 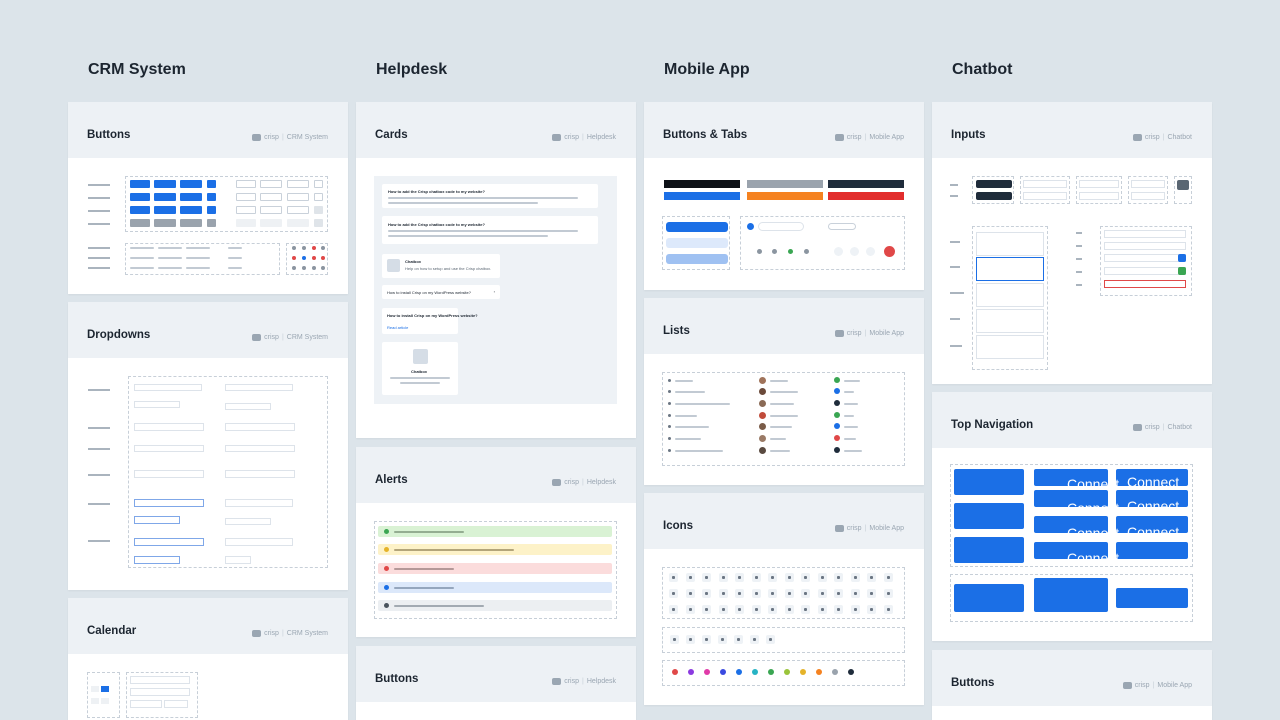 What do you see at coordinates (208, 659) in the screenshot?
I see `card-crm-calendar: Calendar crisp | CRM System` at bounding box center [208, 659].